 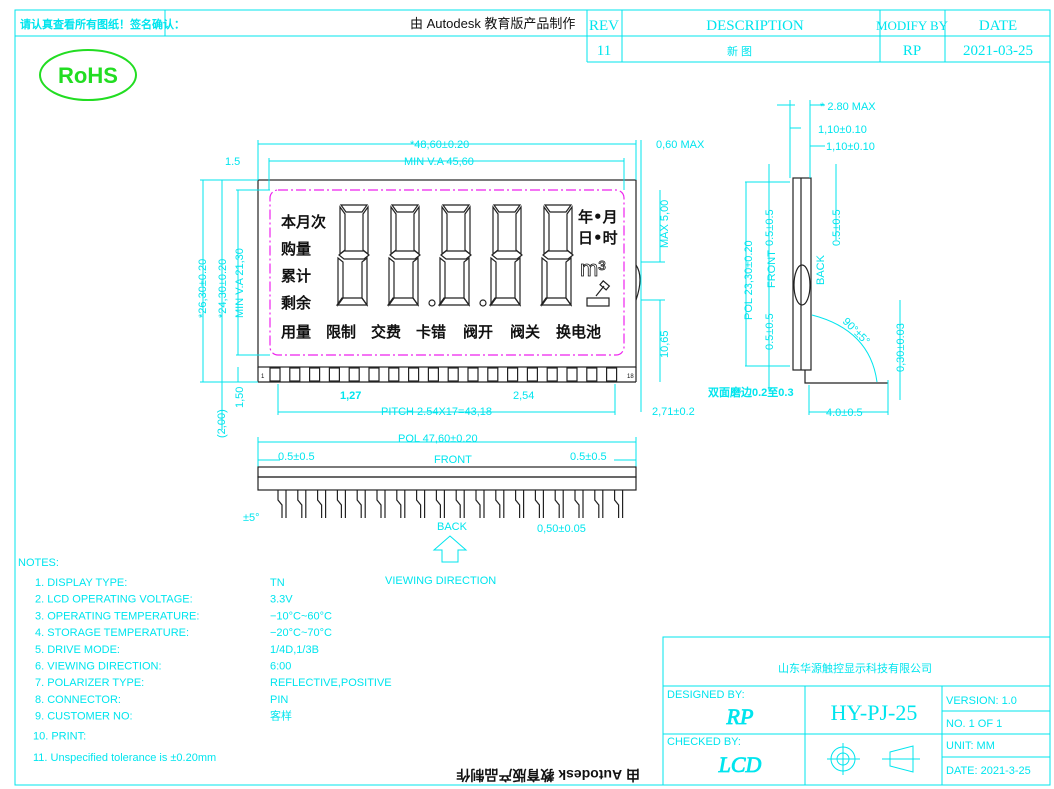 What do you see at coordinates (350, 396) in the screenshot?
I see `svg-text: 1,27` at bounding box center [350, 396].